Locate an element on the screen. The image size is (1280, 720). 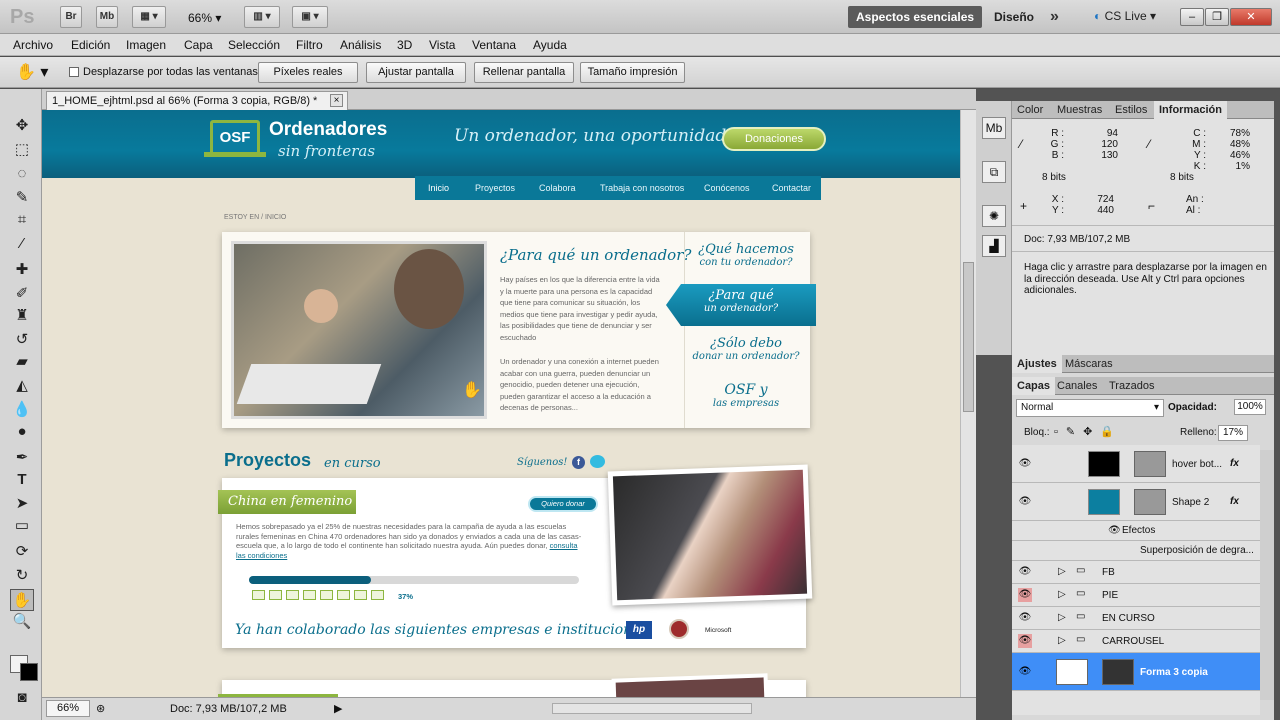
lock-icons: ▫✎✥🔒 is located at coordinates (1088, 431).